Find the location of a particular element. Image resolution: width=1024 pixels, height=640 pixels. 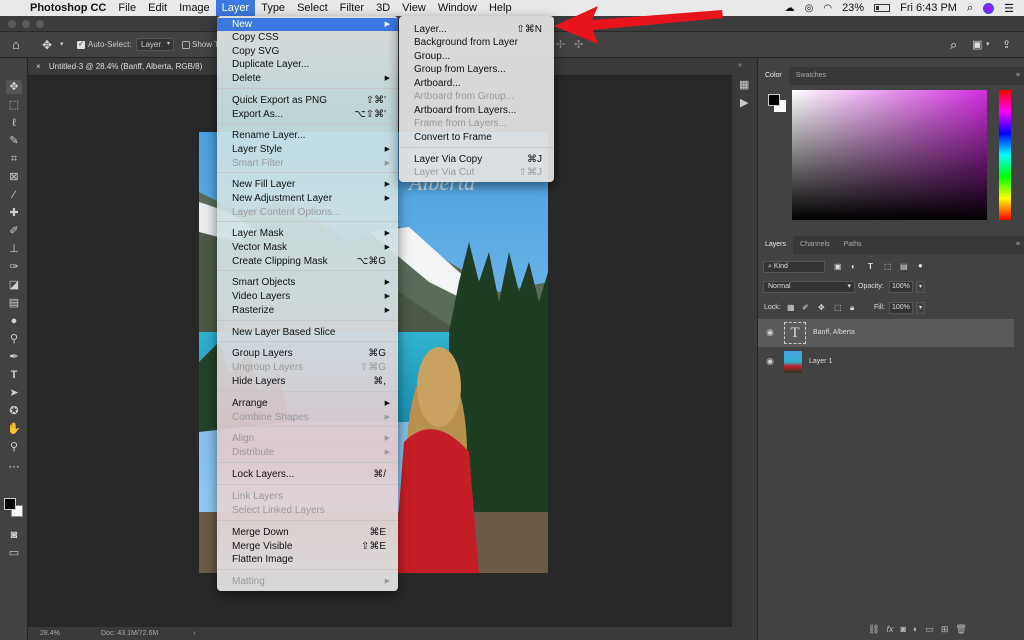

color-field is located at coordinates (889, 155).